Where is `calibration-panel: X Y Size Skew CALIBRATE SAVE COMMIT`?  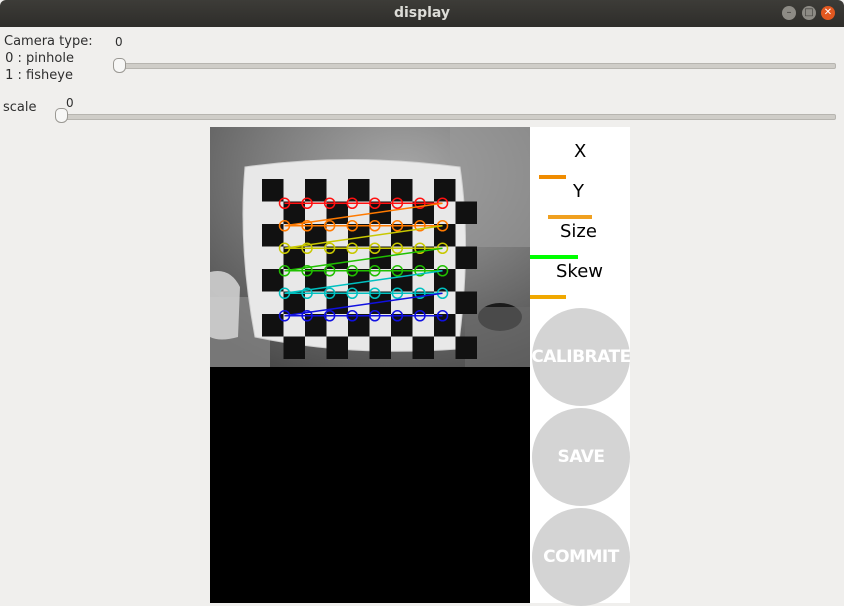
calibration-panel: X Y Size Skew CALIBRATE SAVE COMMIT is located at coordinates (580, 366).